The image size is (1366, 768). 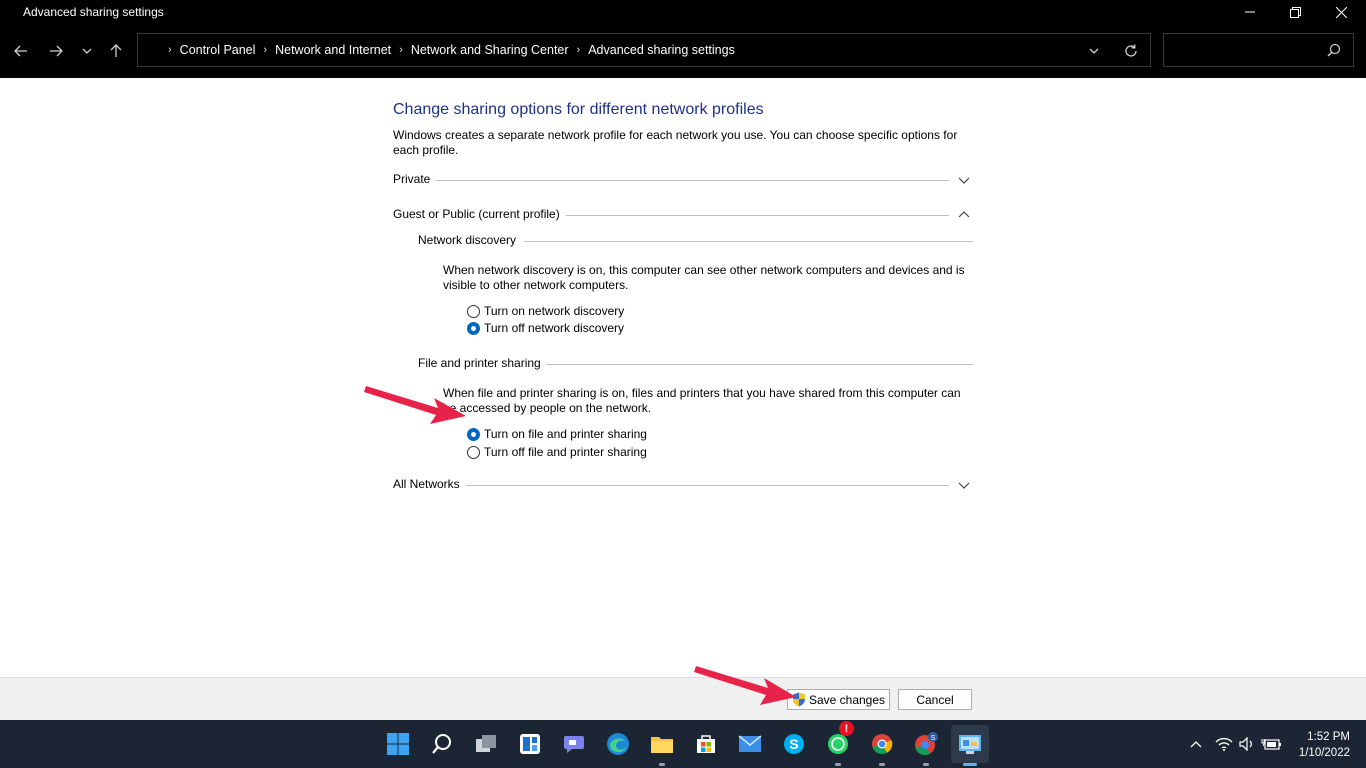 What do you see at coordinates (565, 452) in the screenshot?
I see `file-printer-sharing-off-label: Turn off file and printer sharing` at bounding box center [565, 452].